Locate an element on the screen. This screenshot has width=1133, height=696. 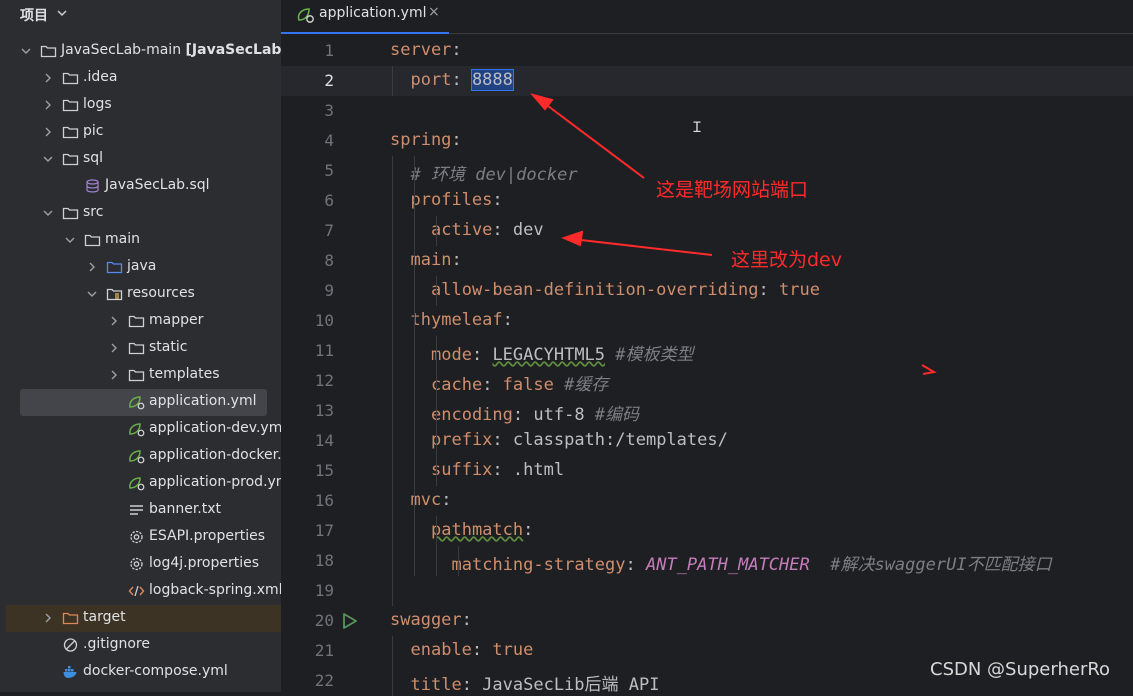
line-number: 17 is located at coordinates (324, 530).